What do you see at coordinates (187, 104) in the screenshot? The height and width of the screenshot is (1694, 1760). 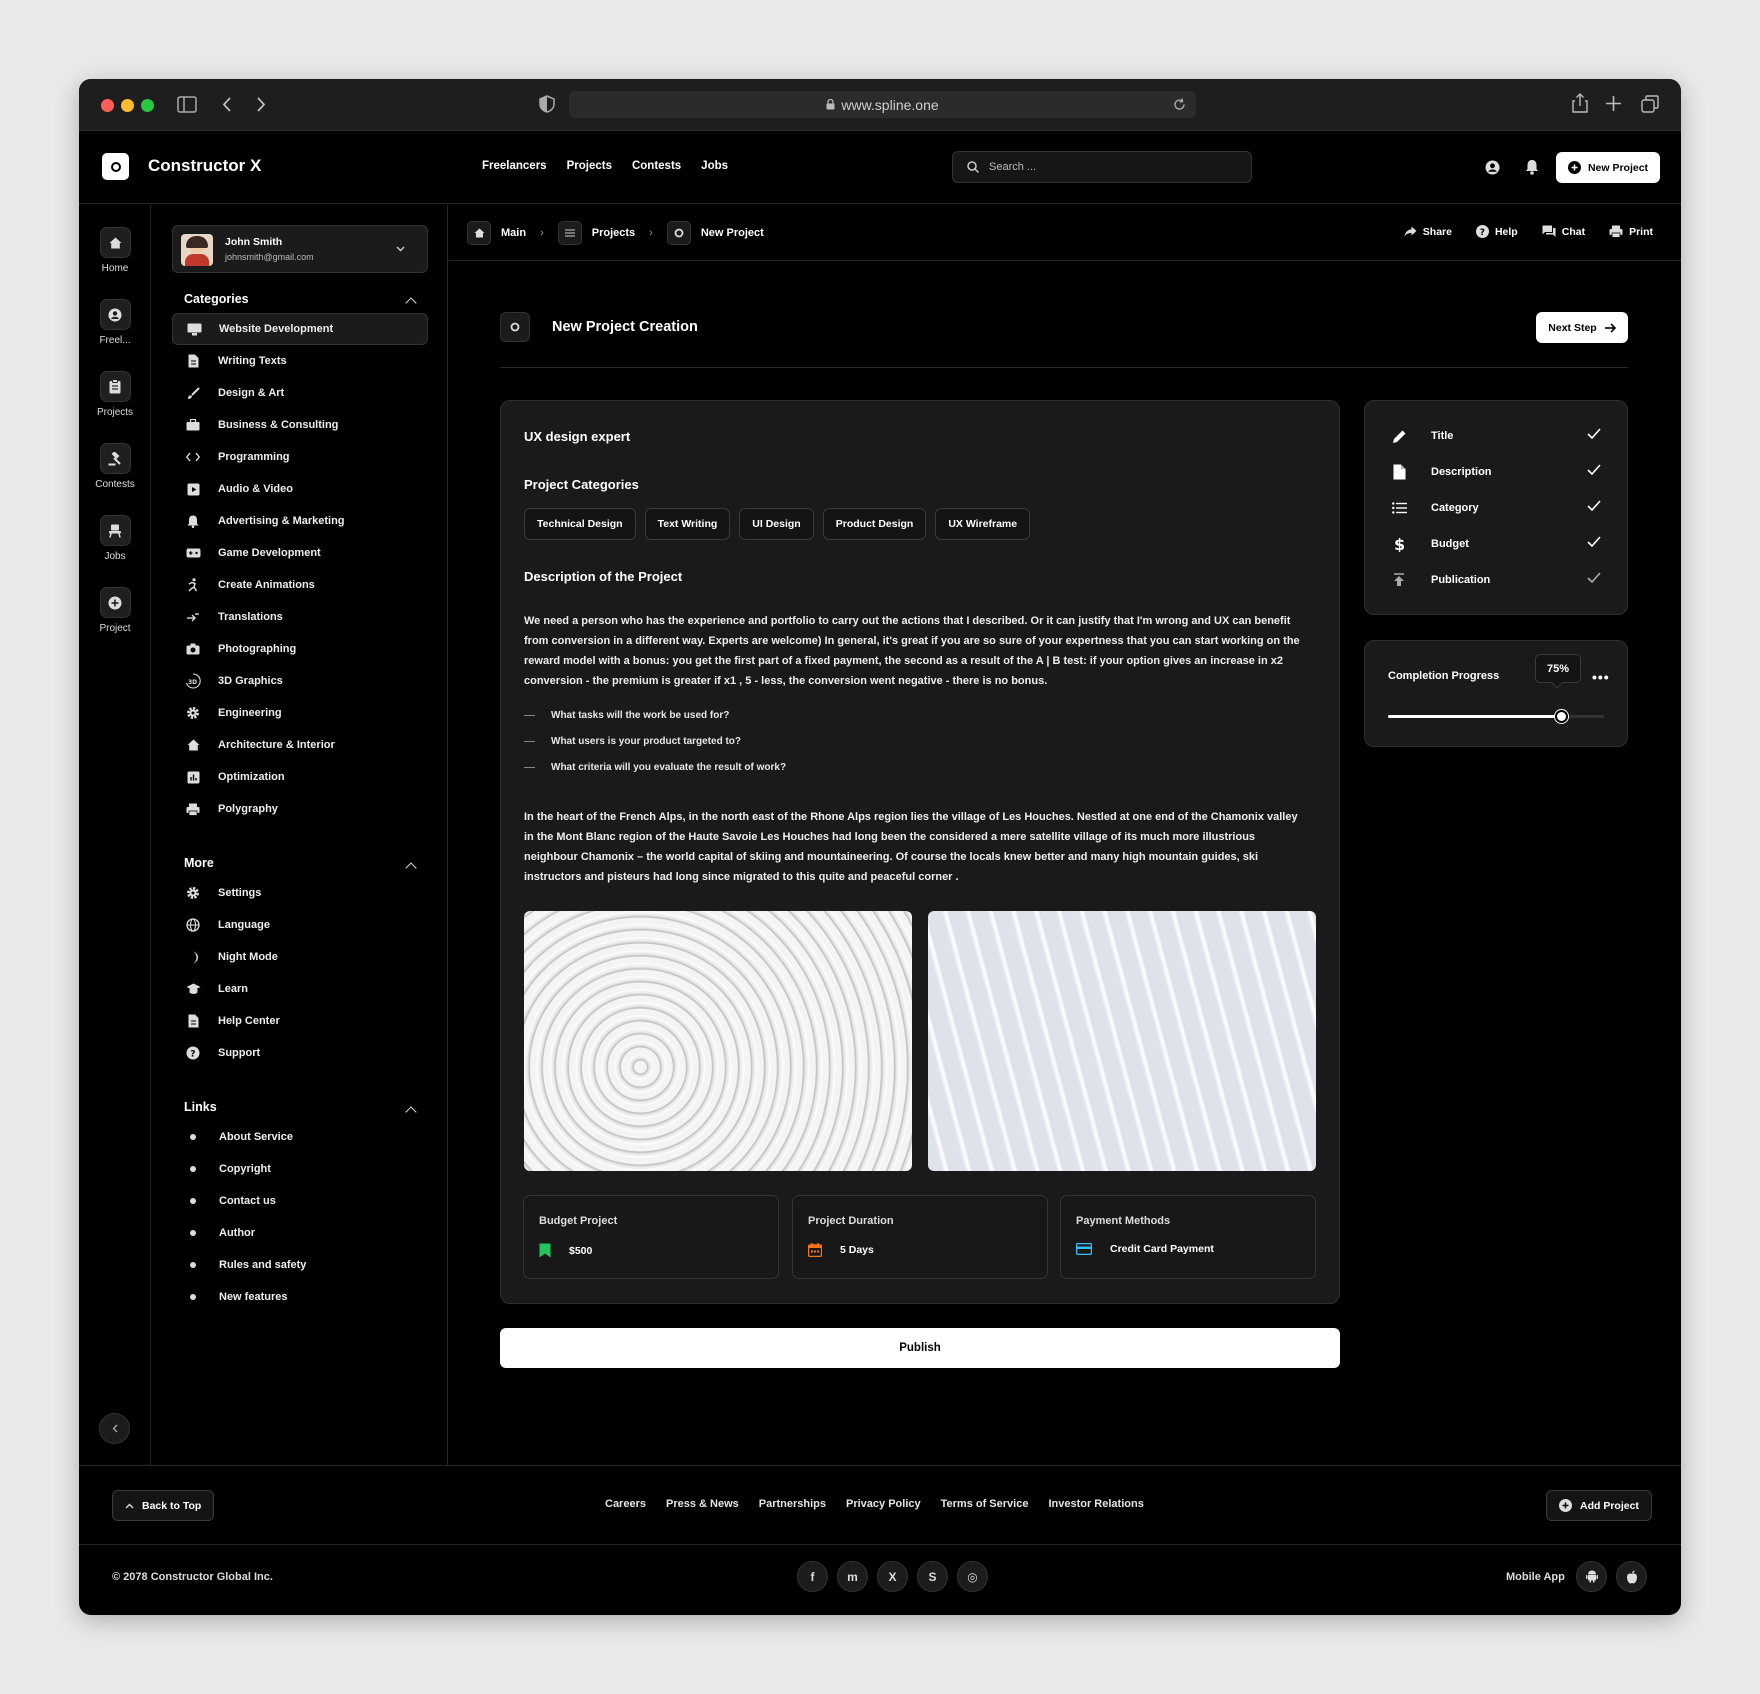 I see `sidebar-toggle-icon` at bounding box center [187, 104].